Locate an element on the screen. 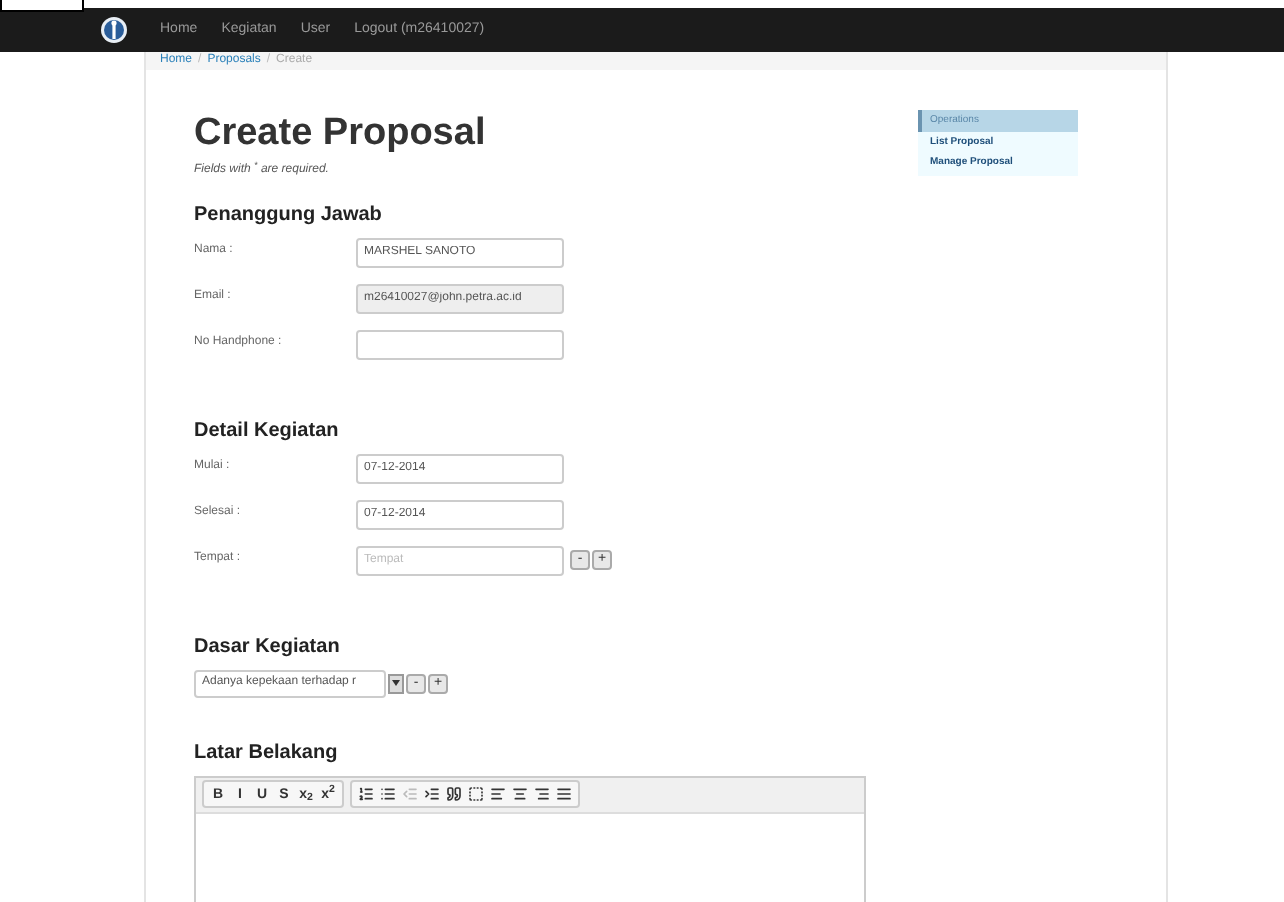 This screenshot has height=902, width=1284. numbered-list-button is located at coordinates (366, 794).